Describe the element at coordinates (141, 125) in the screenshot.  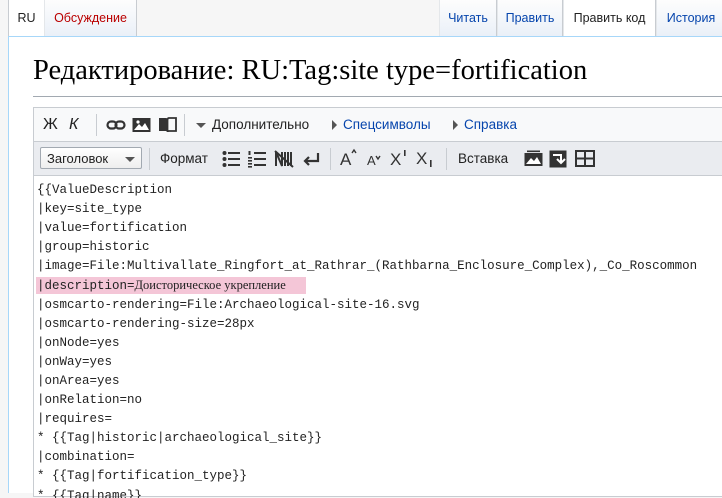
I see `image-icon` at that location.